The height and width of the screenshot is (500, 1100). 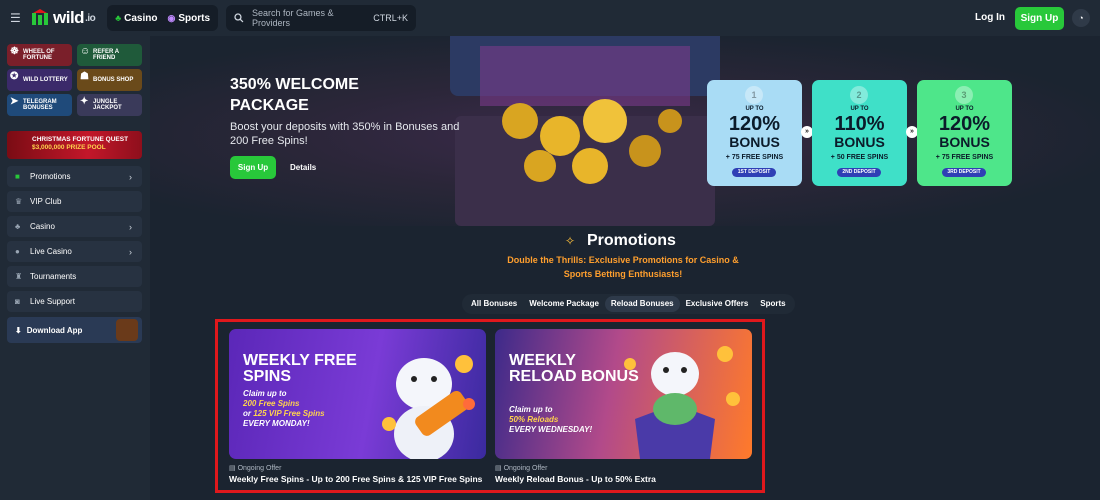 What do you see at coordinates (18, 330) in the screenshot?
I see `download-icon: ⬇` at bounding box center [18, 330].